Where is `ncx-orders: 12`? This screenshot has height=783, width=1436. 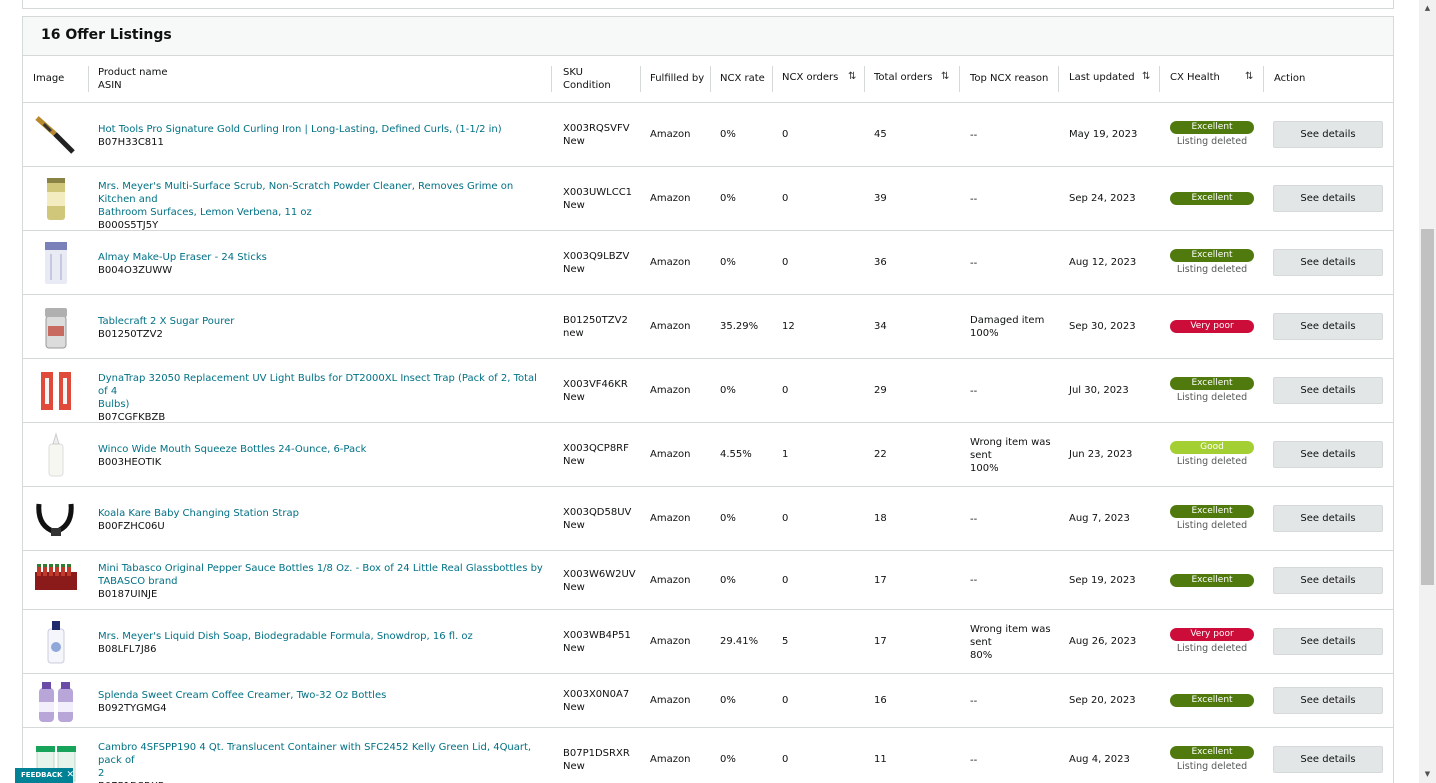
ncx-orders: 12 is located at coordinates (788, 326).